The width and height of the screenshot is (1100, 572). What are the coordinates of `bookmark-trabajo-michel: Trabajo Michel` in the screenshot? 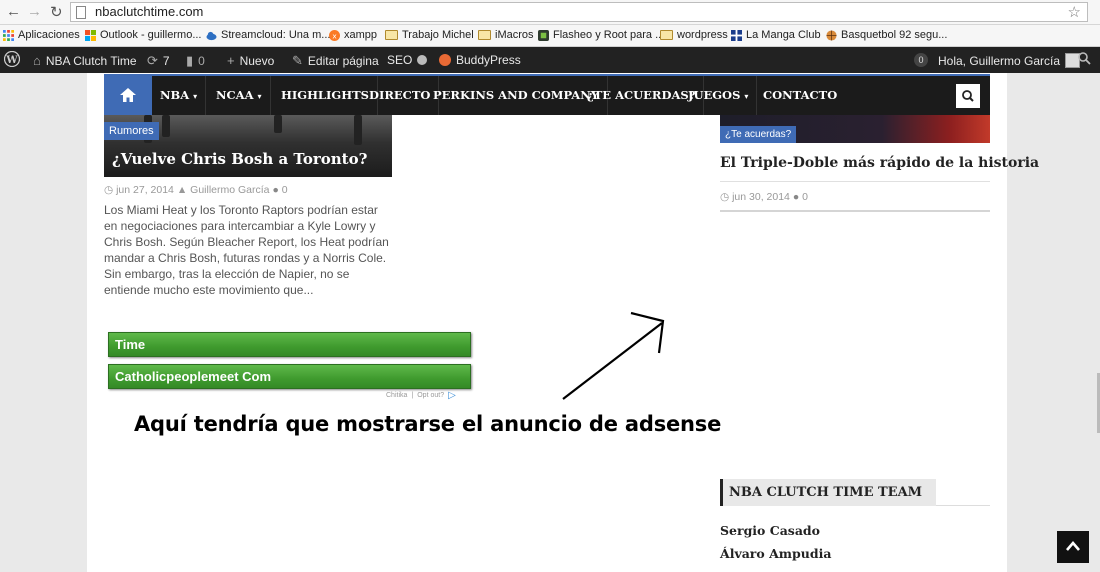 It's located at (429, 35).